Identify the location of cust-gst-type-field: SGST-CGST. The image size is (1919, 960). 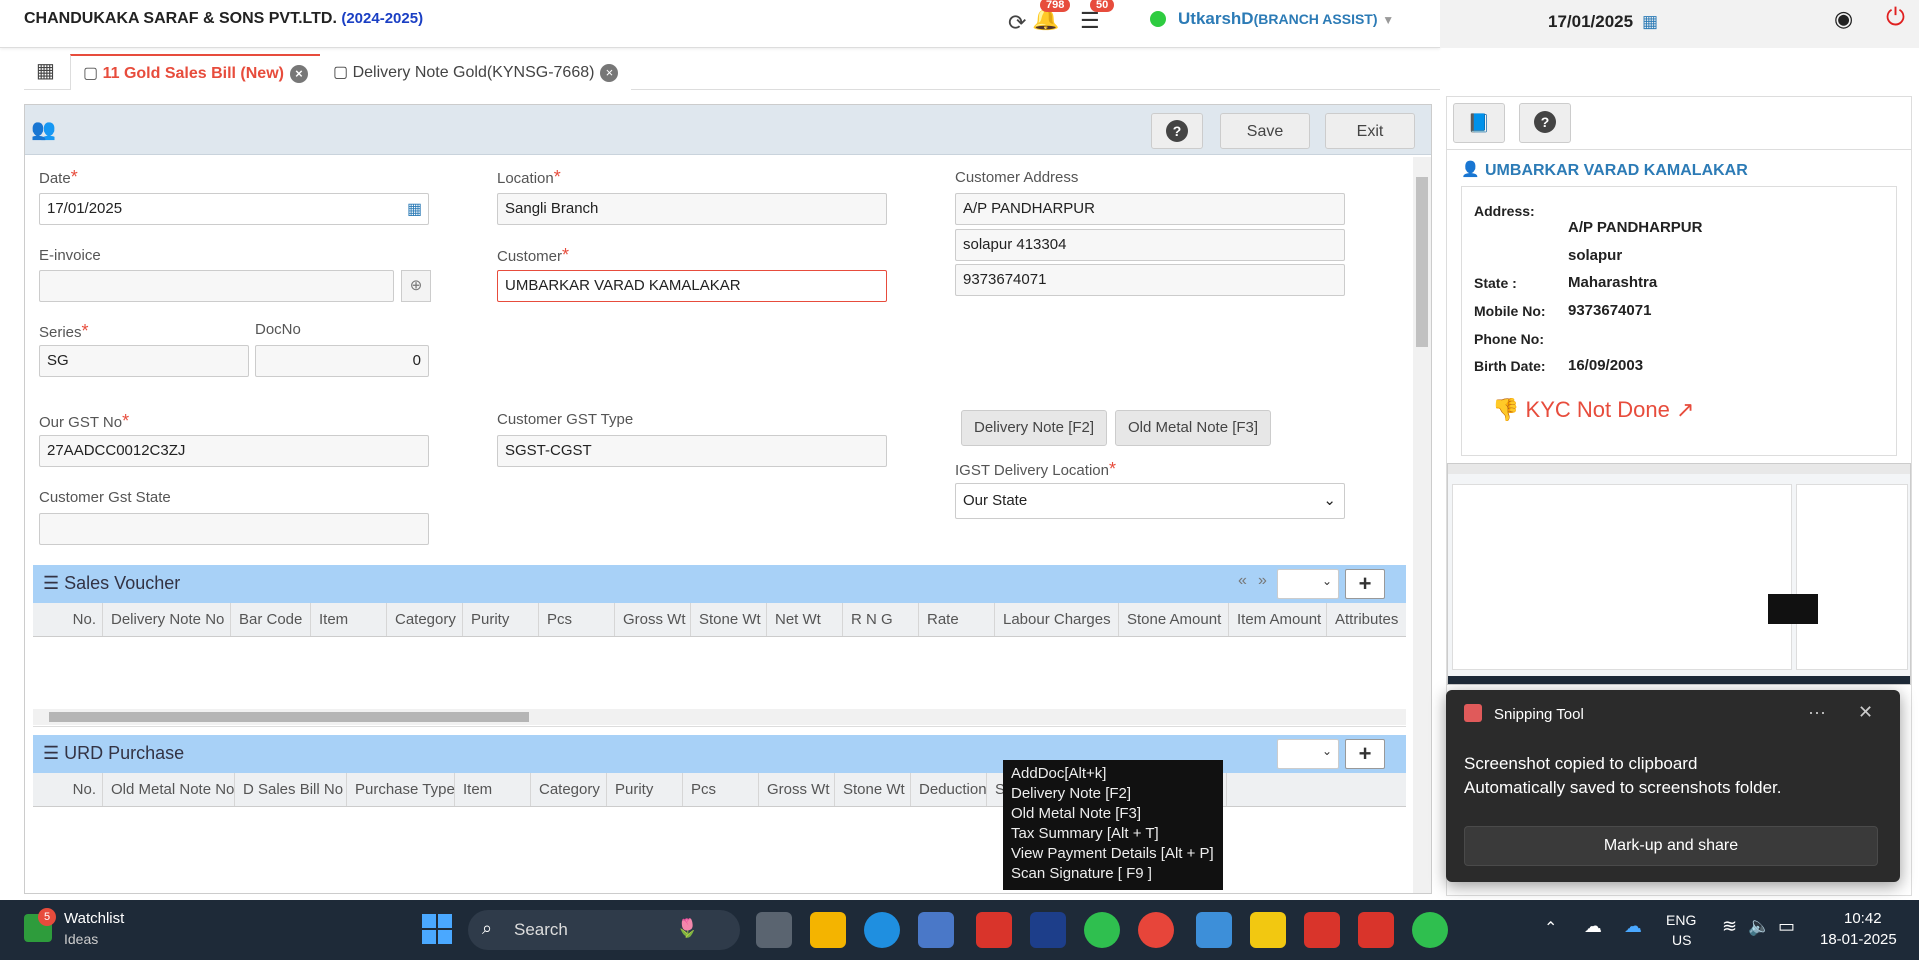
(692, 451).